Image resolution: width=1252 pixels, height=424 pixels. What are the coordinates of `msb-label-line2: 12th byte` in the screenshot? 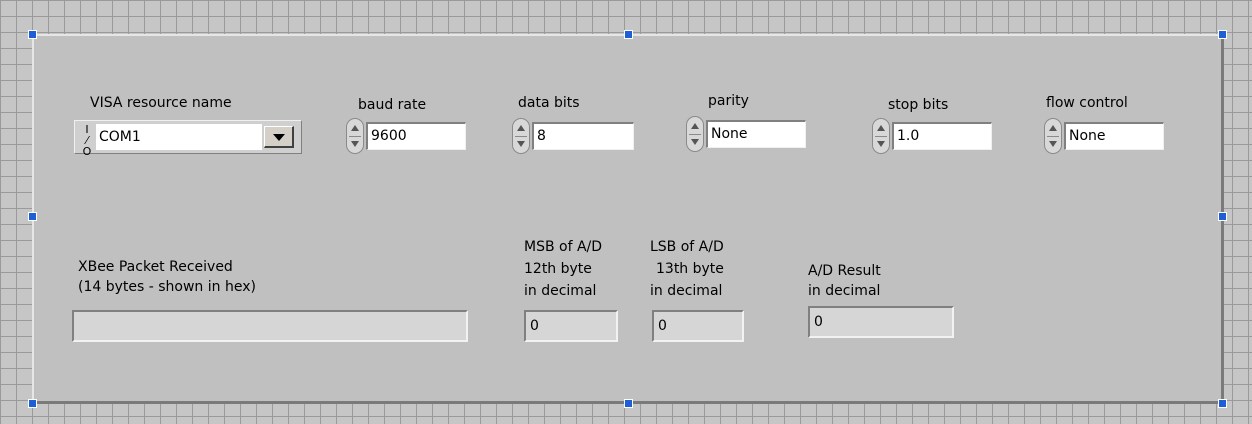 It's located at (558, 269).